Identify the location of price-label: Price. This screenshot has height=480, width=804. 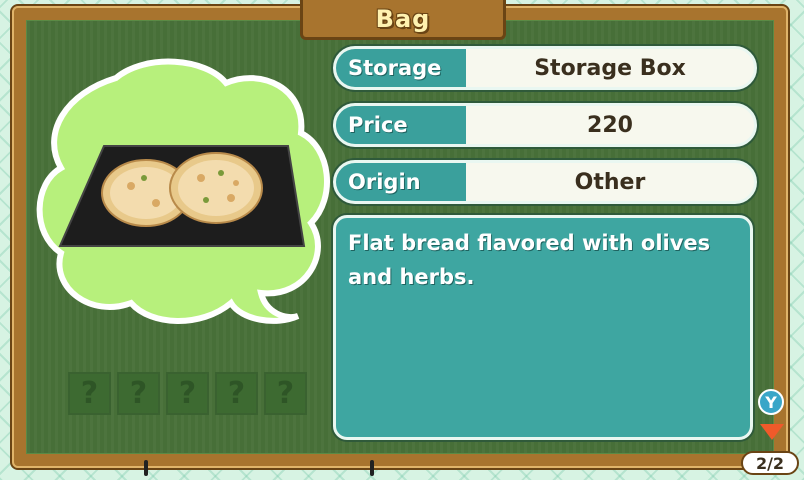
(401, 125).